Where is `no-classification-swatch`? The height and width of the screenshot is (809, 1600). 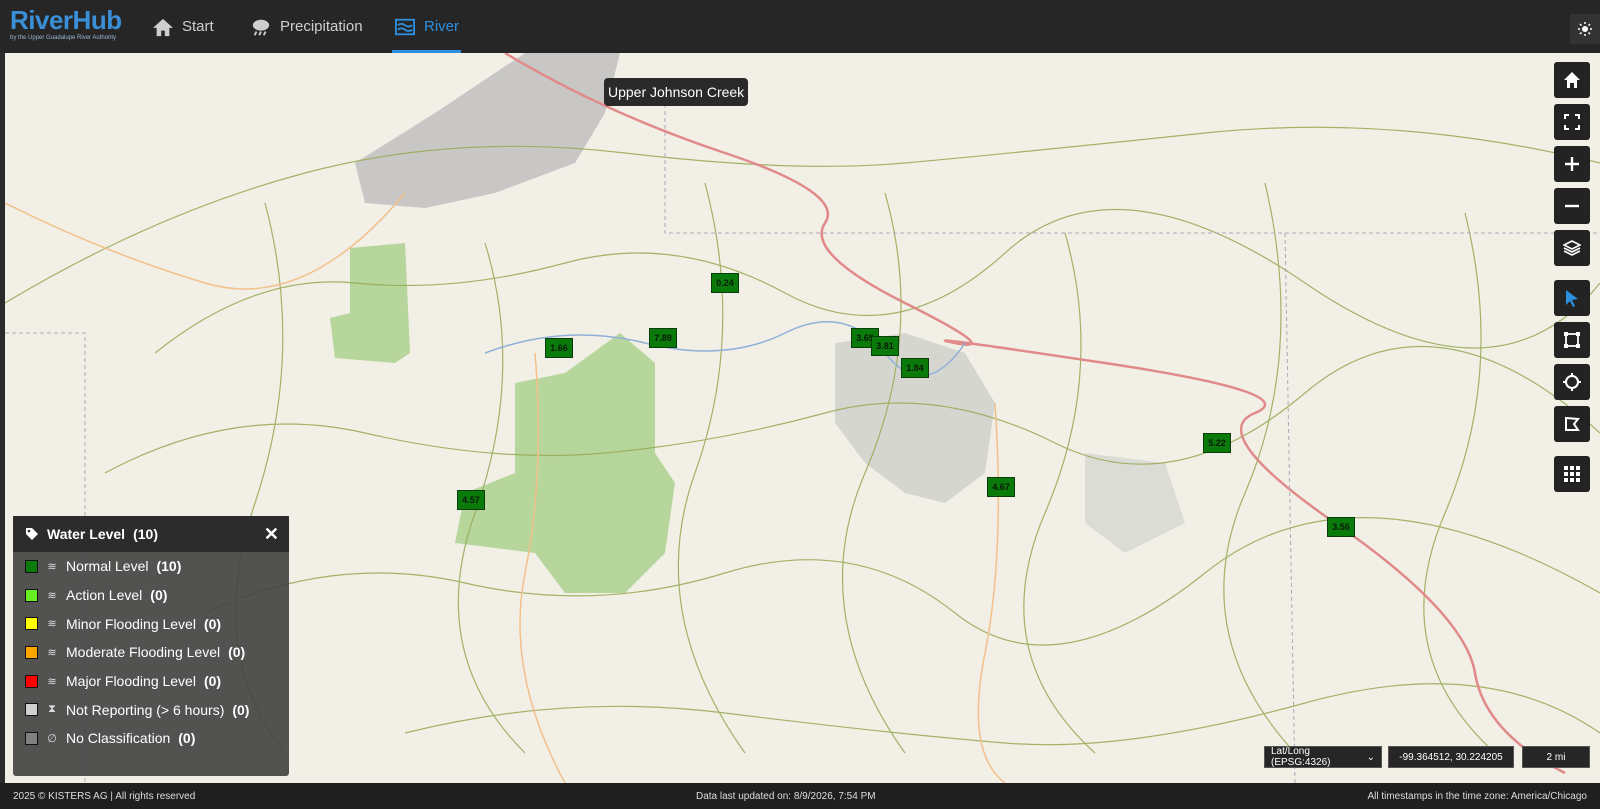
no-classification-swatch is located at coordinates (31, 738).